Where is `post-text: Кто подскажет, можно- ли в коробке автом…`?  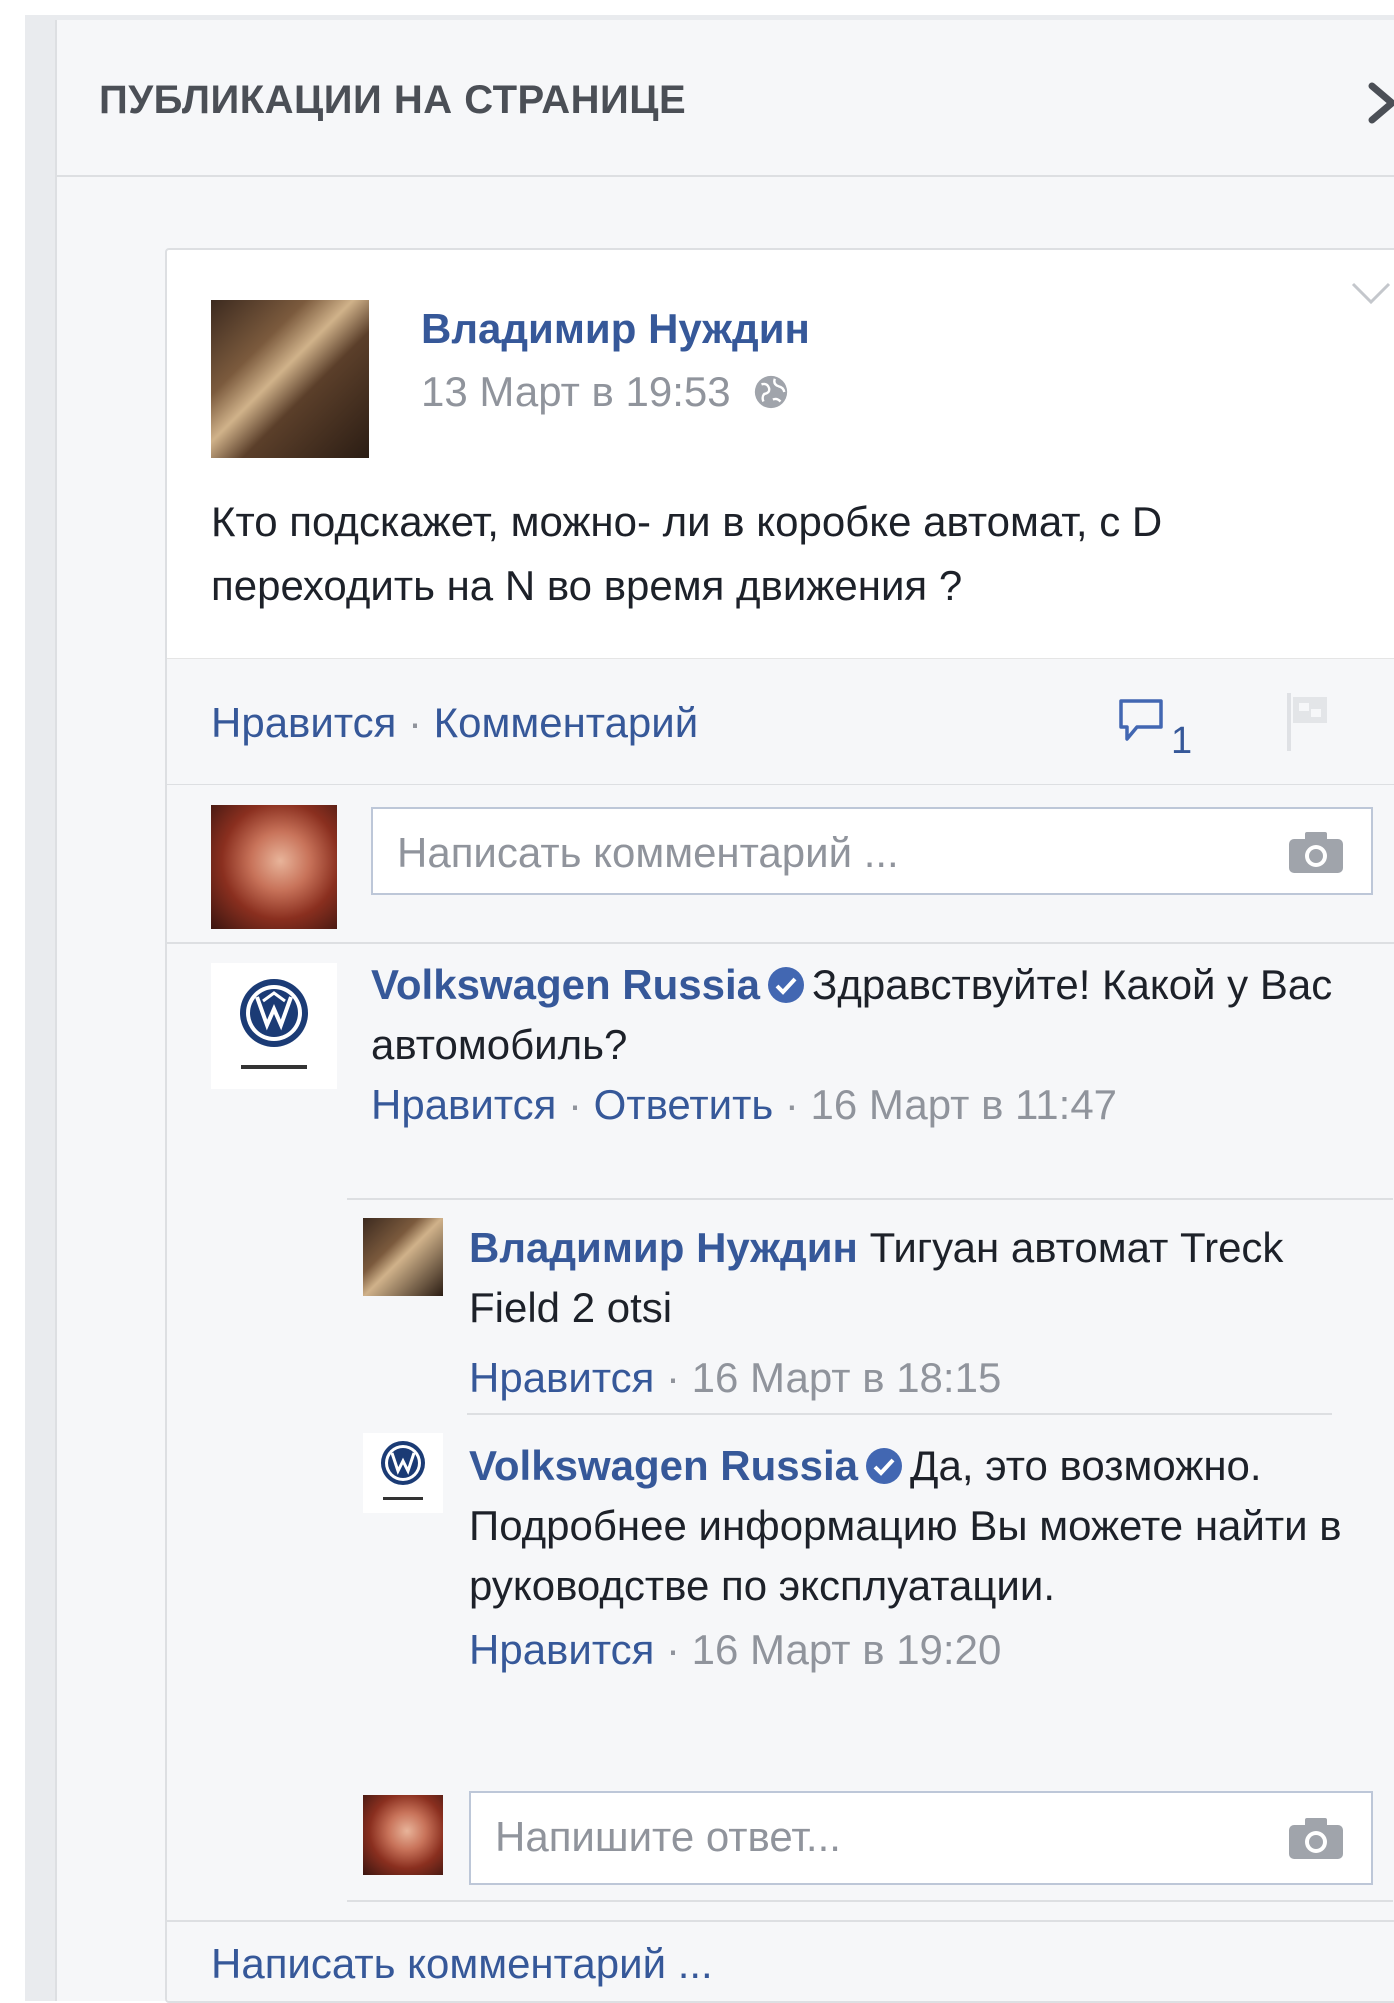
post-text: Кто подскажет, можно- ли в коробке автом… is located at coordinates (687, 553).